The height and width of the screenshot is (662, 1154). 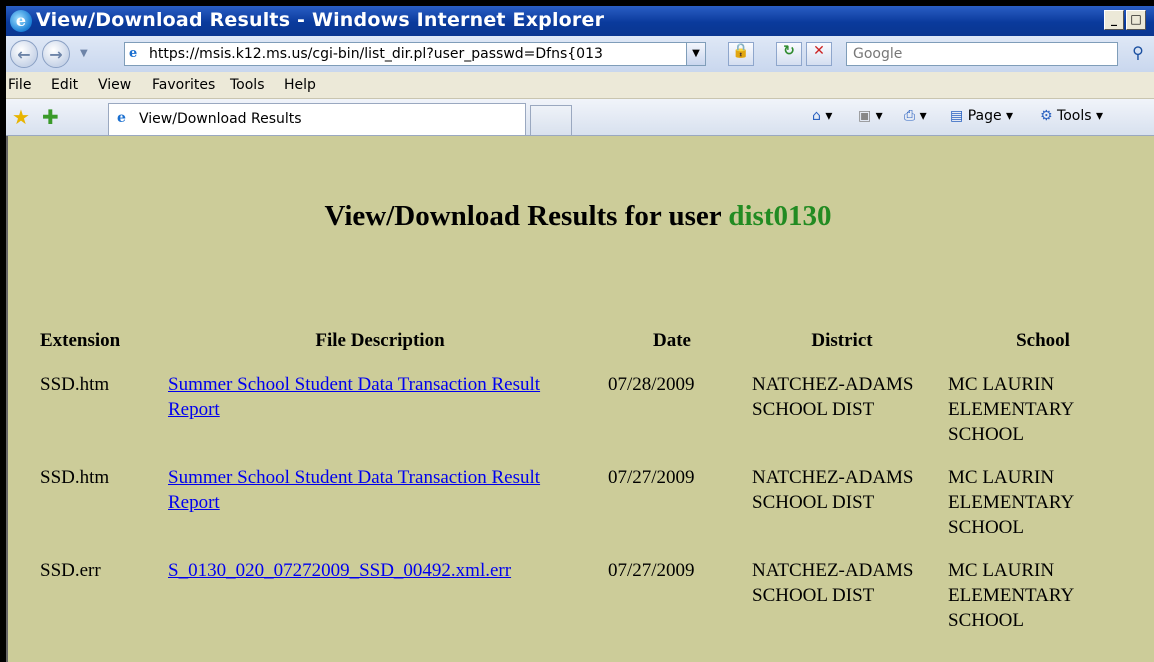 What do you see at coordinates (317, 119) in the screenshot?
I see `tab-view-download: e View/Download Results` at bounding box center [317, 119].